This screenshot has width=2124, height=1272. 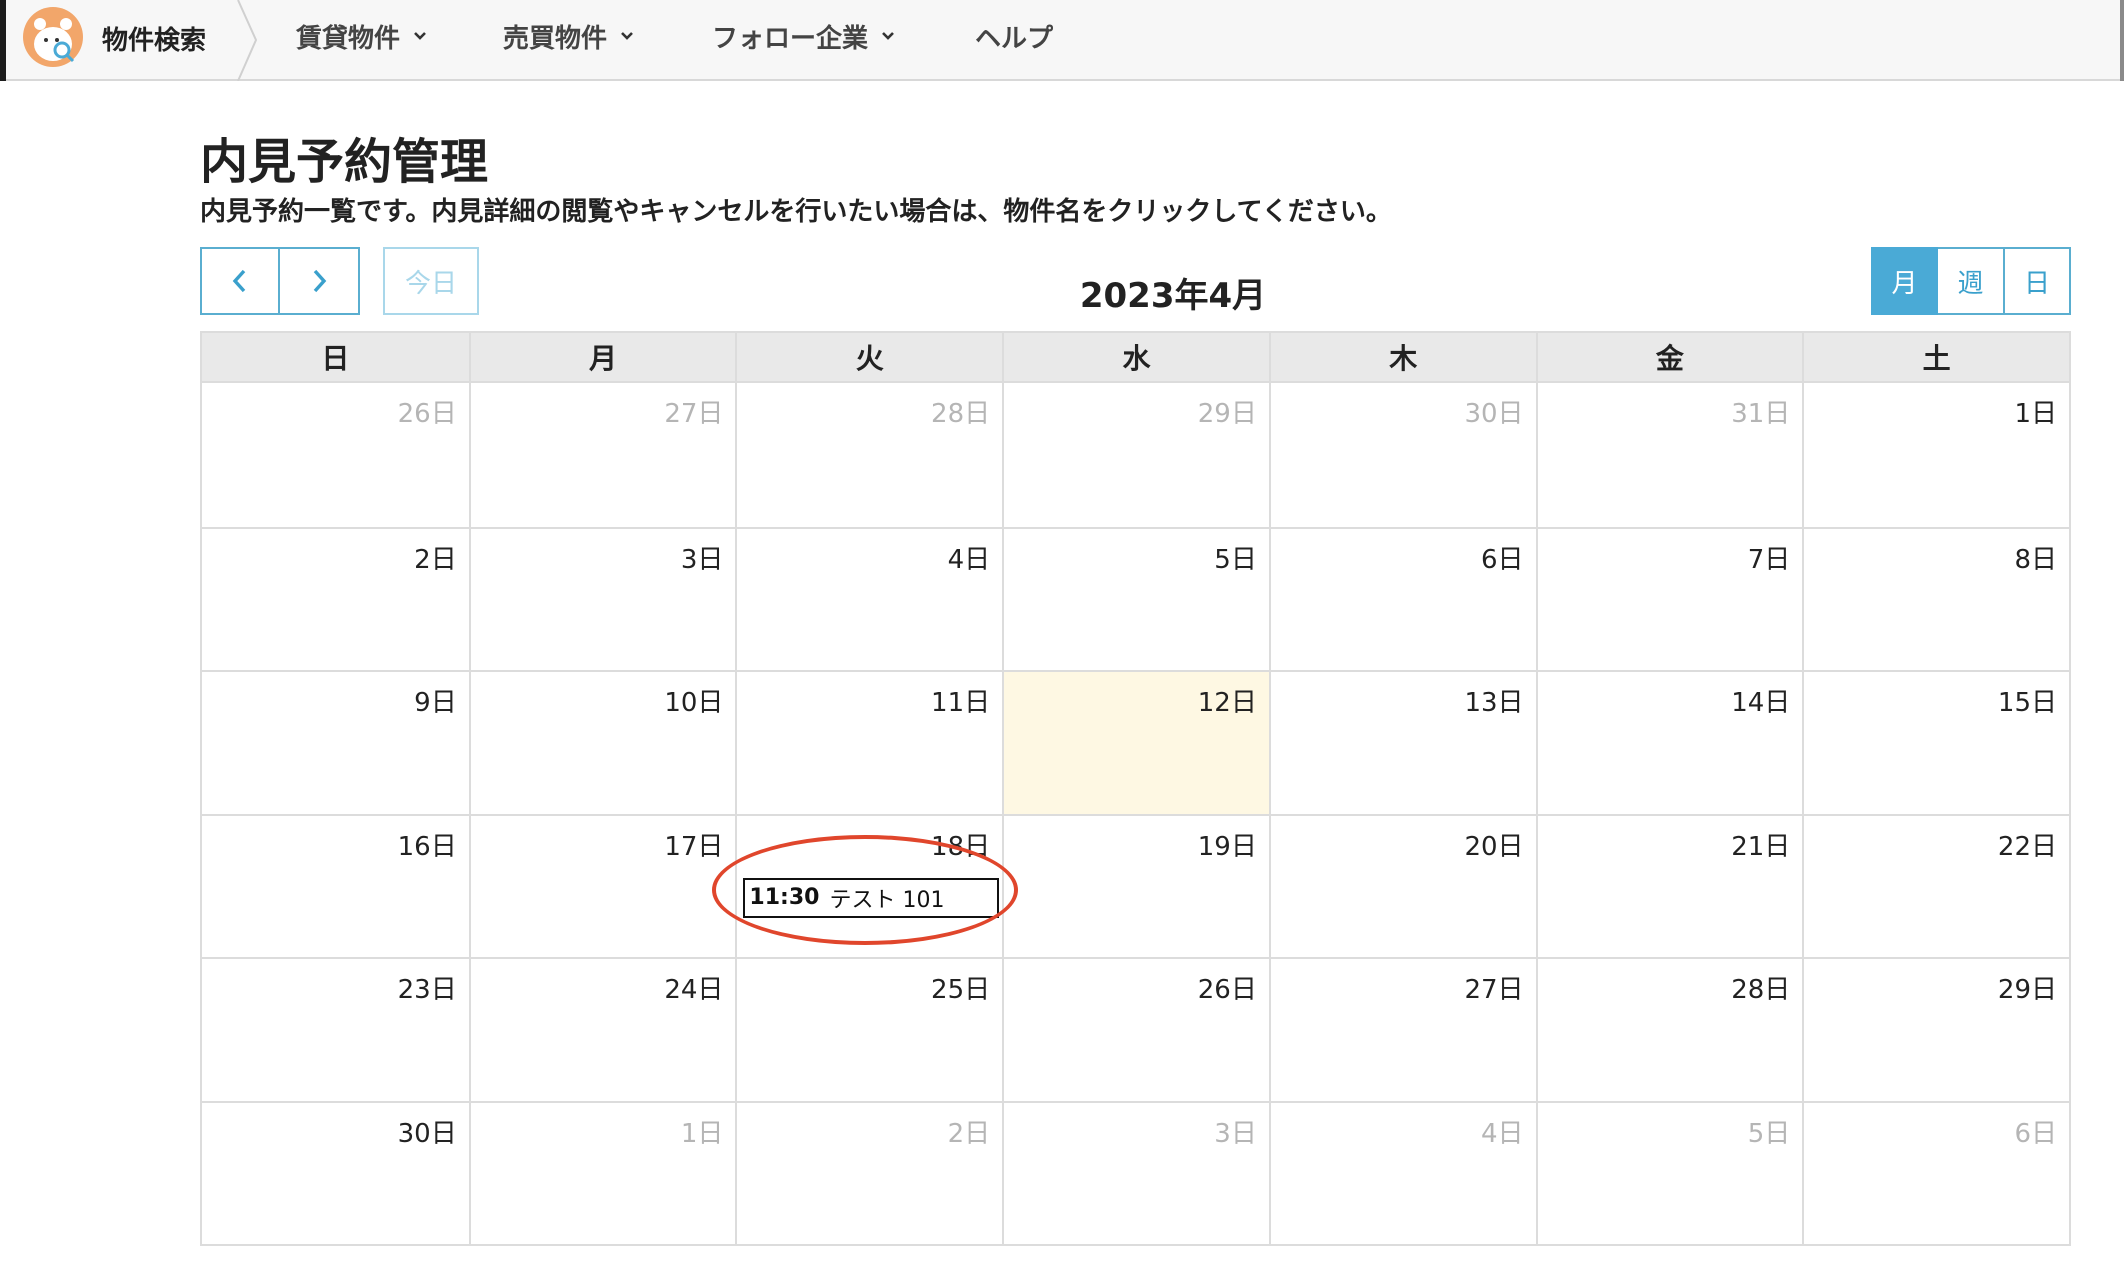 What do you see at coordinates (1669, 885) in the screenshot?
I see `day-cell: 21日` at bounding box center [1669, 885].